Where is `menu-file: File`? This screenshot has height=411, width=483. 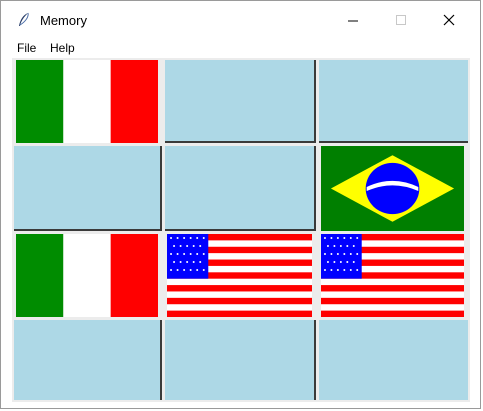 menu-file: File is located at coordinates (26, 48).